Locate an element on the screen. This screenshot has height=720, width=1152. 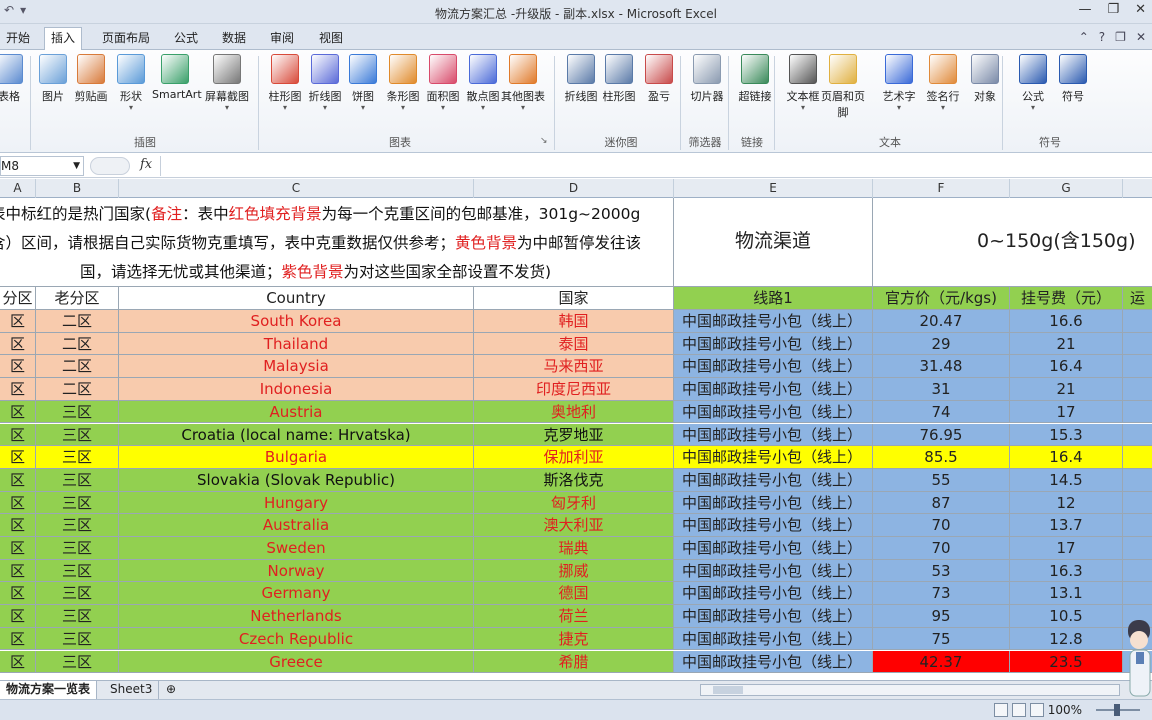
doc-restore-icon: ❐ is located at coordinates (1120, 37).